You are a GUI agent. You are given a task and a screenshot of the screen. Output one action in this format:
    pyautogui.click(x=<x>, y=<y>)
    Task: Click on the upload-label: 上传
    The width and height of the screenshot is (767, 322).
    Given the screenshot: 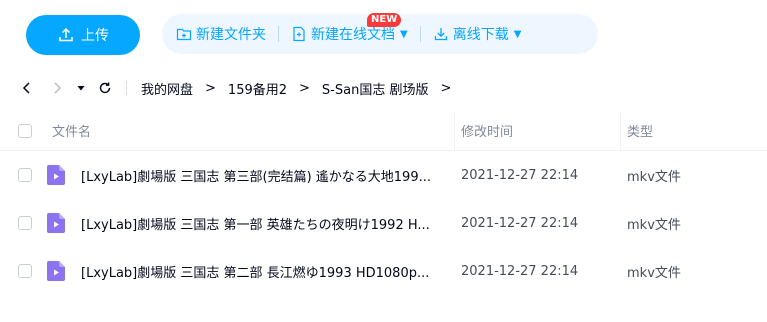 What is the action you would take?
    pyautogui.click(x=95, y=36)
    